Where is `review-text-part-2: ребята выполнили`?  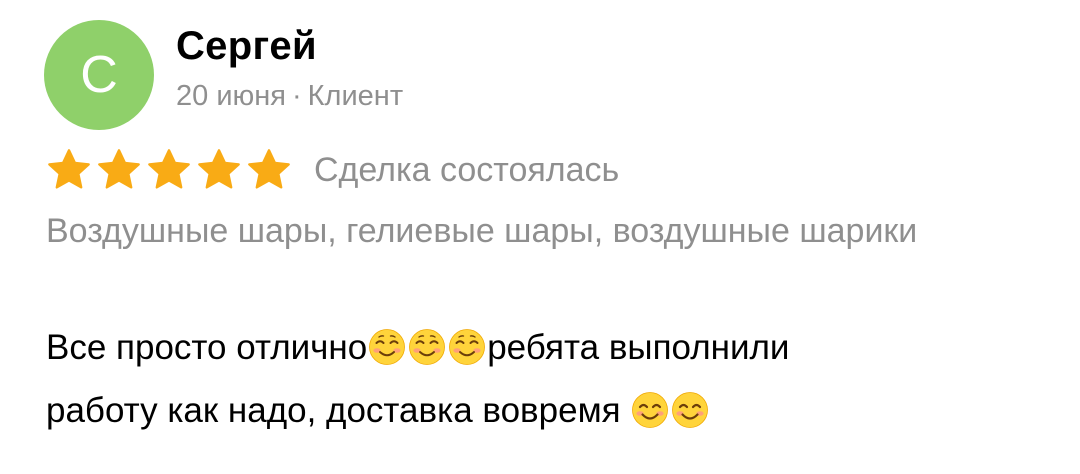 review-text-part-2: ребята выполнили is located at coordinates (638, 347).